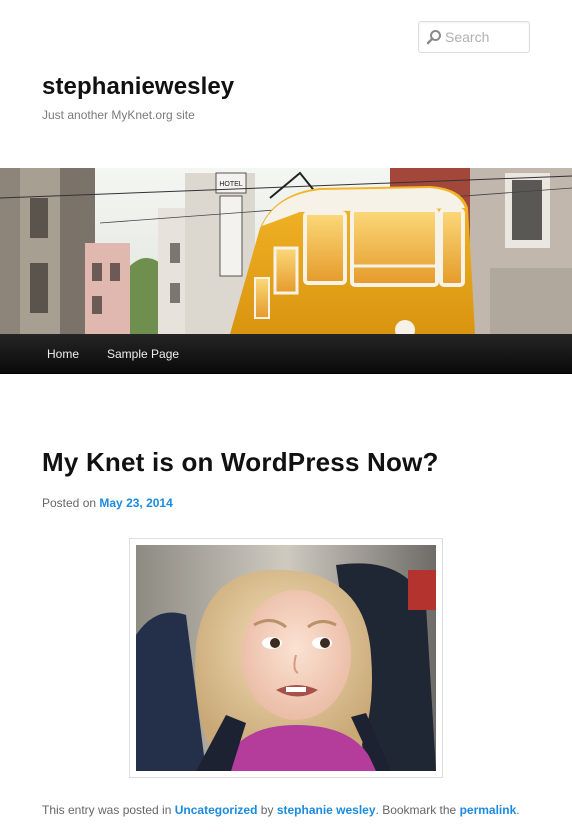 This screenshot has height=837, width=572. What do you see at coordinates (138, 87) in the screenshot?
I see `site-title: stephaniewesley` at bounding box center [138, 87].